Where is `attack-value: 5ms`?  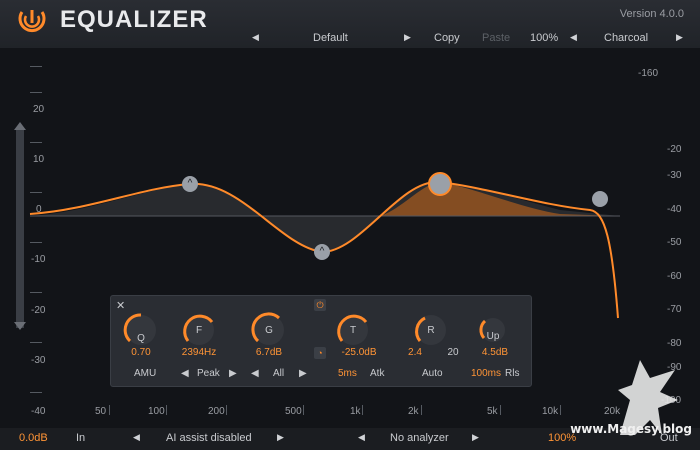
attack-value: 5ms is located at coordinates (347, 373).